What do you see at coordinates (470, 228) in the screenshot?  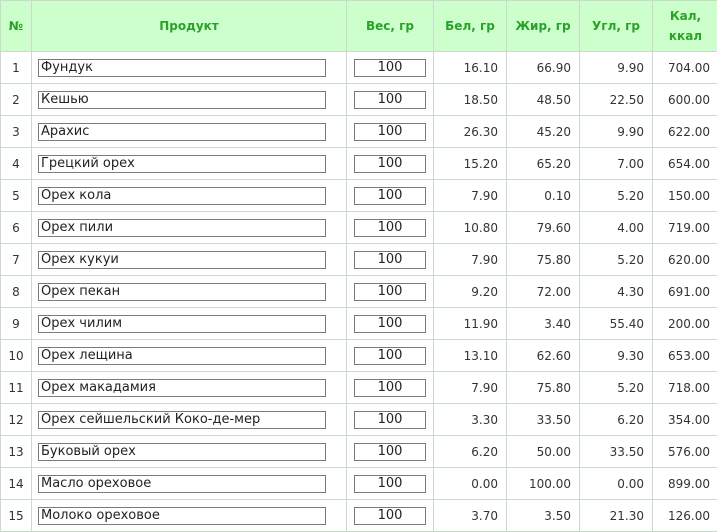 I see `protein-value: 10.80` at bounding box center [470, 228].